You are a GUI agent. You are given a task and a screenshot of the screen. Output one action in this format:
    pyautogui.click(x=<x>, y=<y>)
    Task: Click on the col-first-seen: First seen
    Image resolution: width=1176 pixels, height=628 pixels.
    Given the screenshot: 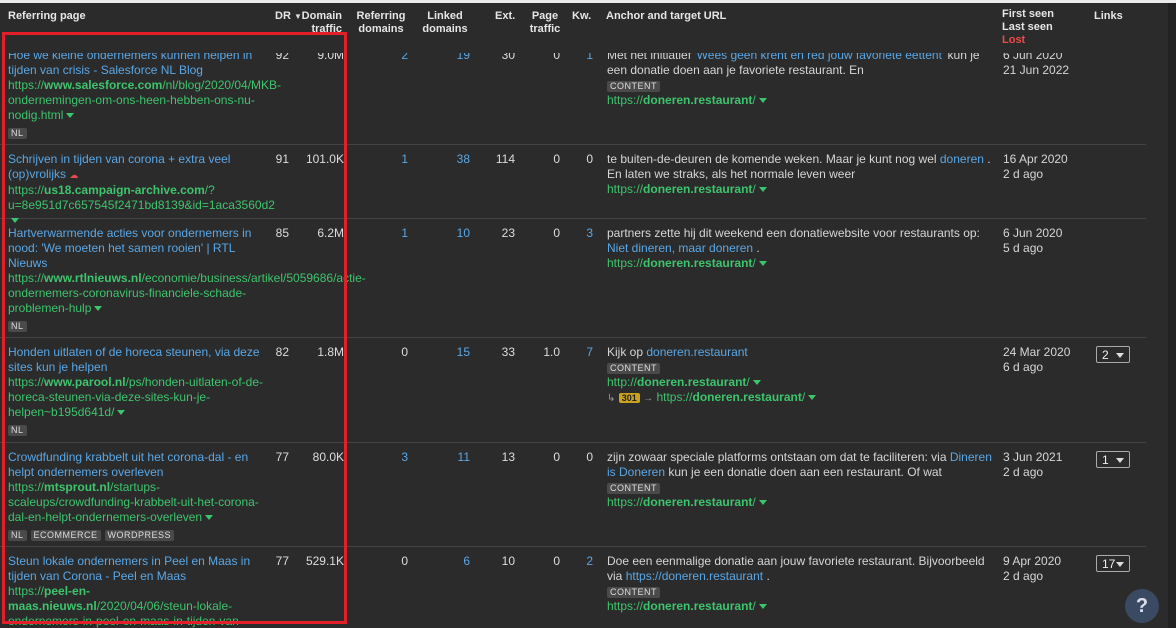 What is the action you would take?
    pyautogui.click(x=1028, y=14)
    